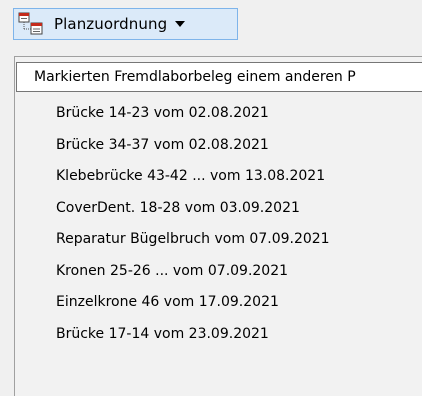 Image resolution: width=422 pixels, height=396 pixels. I want to click on menu-item: Einzelkrone 46 vom 17.09.2021, so click(211, 303).